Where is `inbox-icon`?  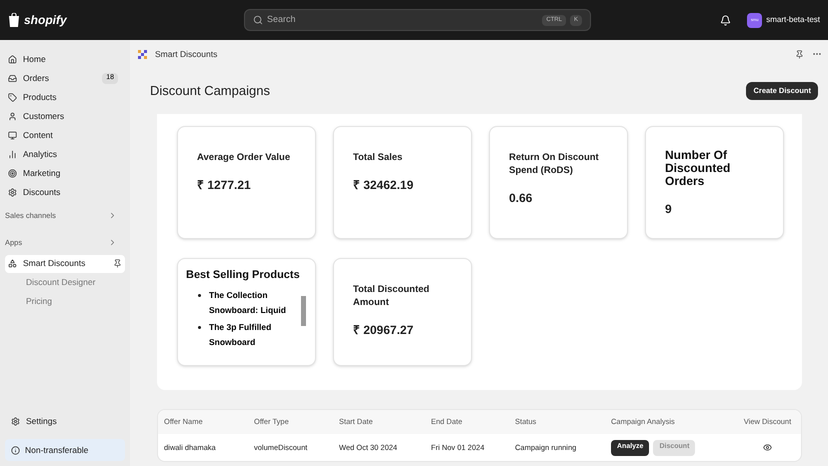
inbox-icon is located at coordinates (12, 78).